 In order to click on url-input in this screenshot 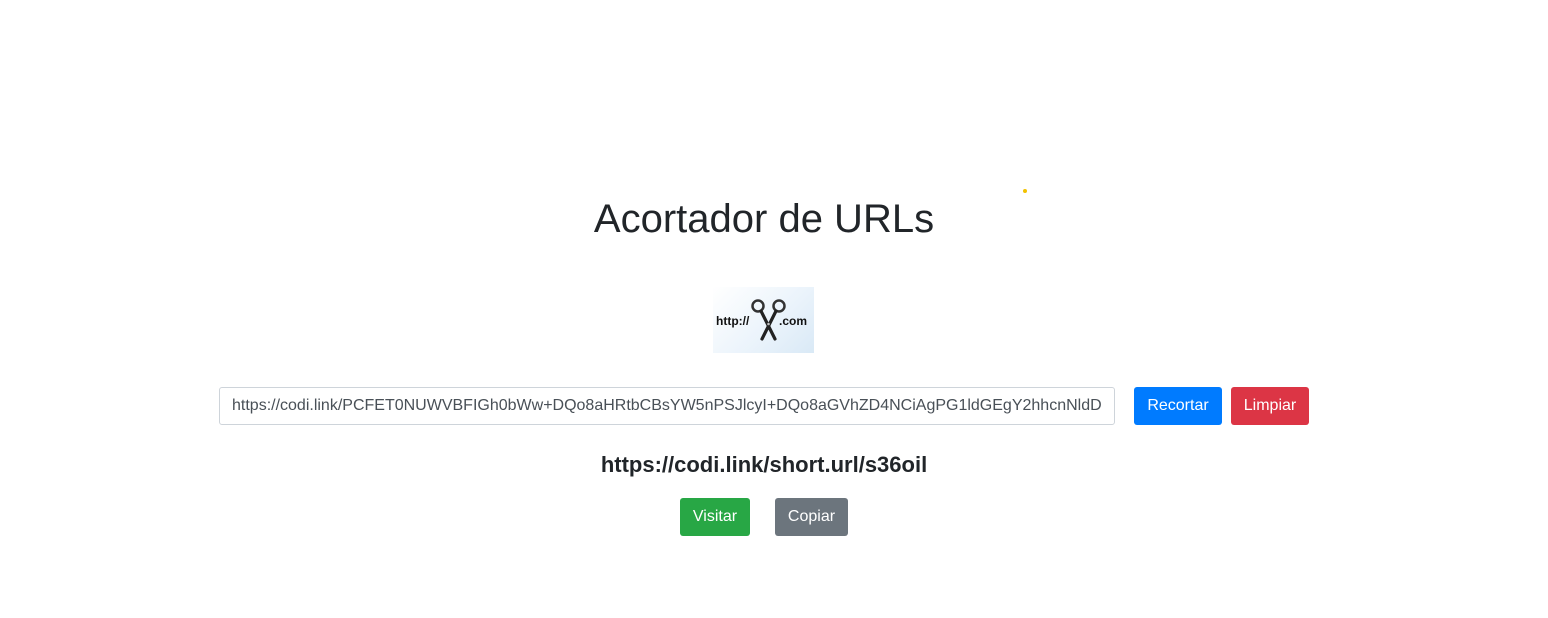, I will do `click(667, 406)`.